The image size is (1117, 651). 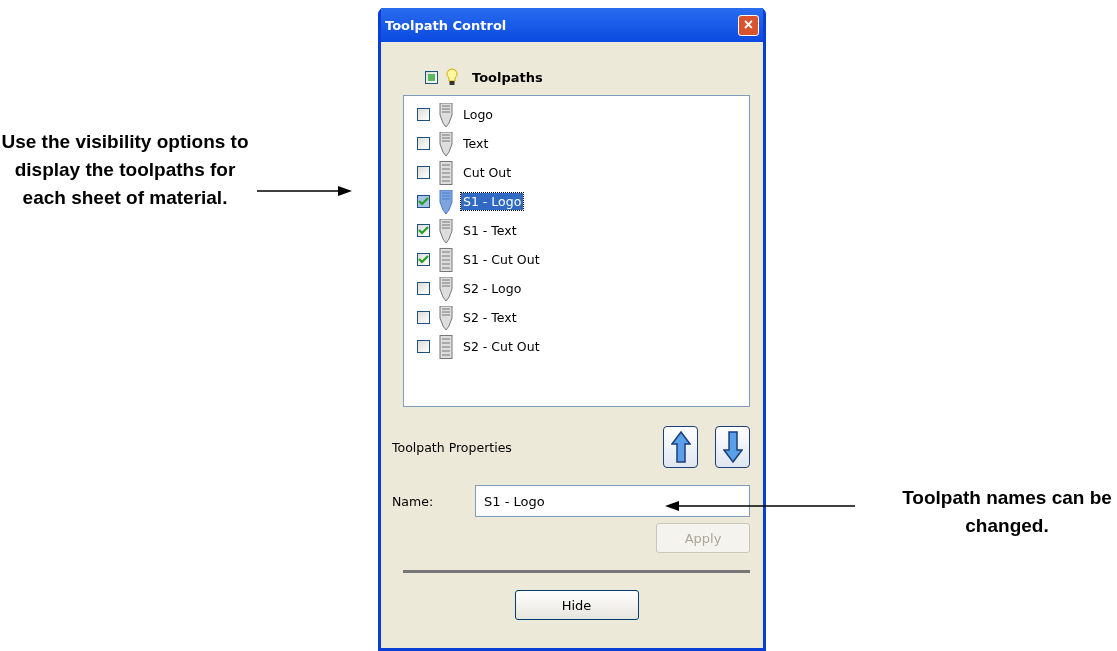 I want to click on list-item: S1 - Text, so click(x=490, y=230).